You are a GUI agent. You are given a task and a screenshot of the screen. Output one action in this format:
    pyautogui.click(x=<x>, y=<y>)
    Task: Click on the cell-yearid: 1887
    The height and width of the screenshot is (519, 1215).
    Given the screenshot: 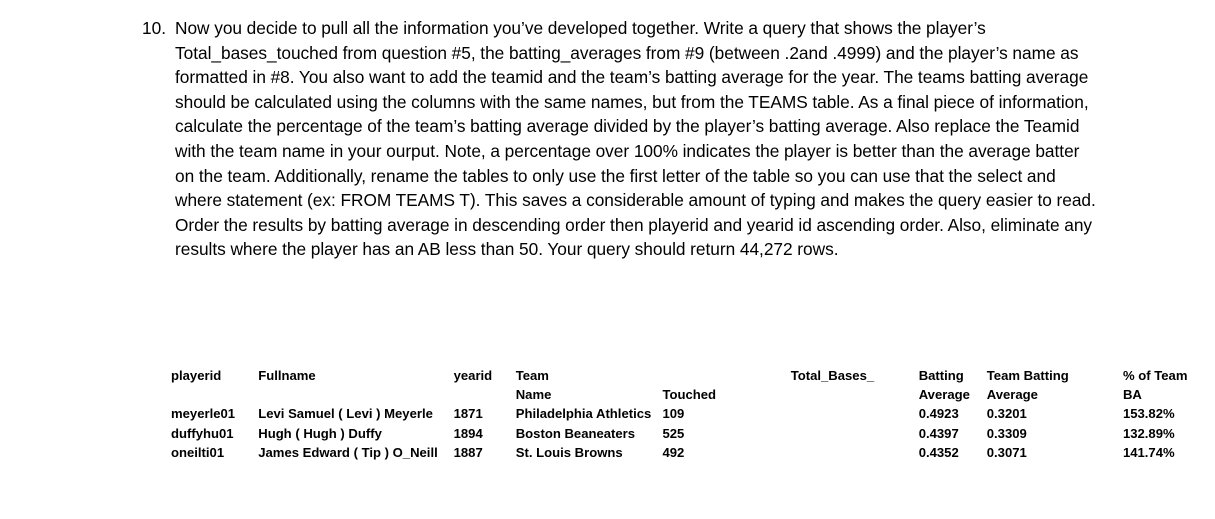 What is the action you would take?
    pyautogui.click(x=468, y=452)
    